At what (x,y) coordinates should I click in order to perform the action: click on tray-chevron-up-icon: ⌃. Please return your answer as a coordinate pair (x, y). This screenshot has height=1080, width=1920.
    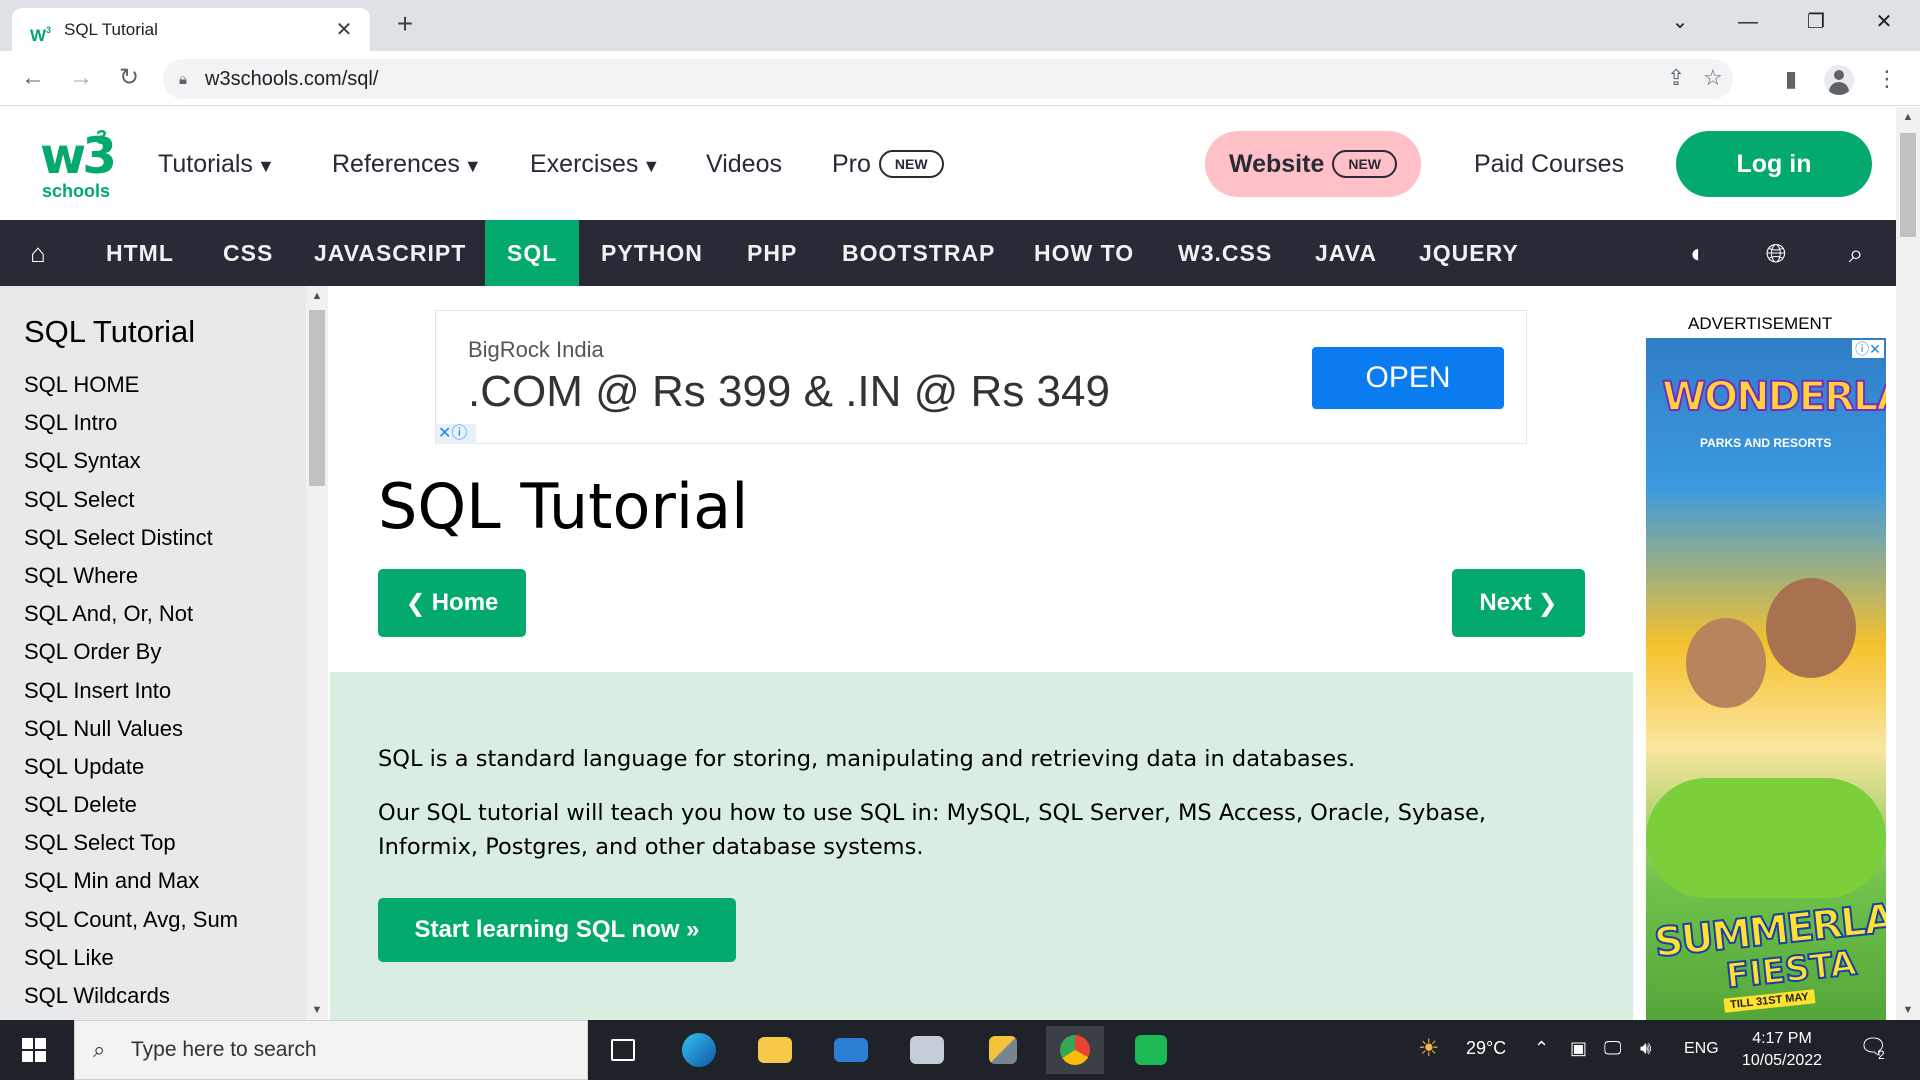
    Looking at the image, I should click on (1541, 1048).